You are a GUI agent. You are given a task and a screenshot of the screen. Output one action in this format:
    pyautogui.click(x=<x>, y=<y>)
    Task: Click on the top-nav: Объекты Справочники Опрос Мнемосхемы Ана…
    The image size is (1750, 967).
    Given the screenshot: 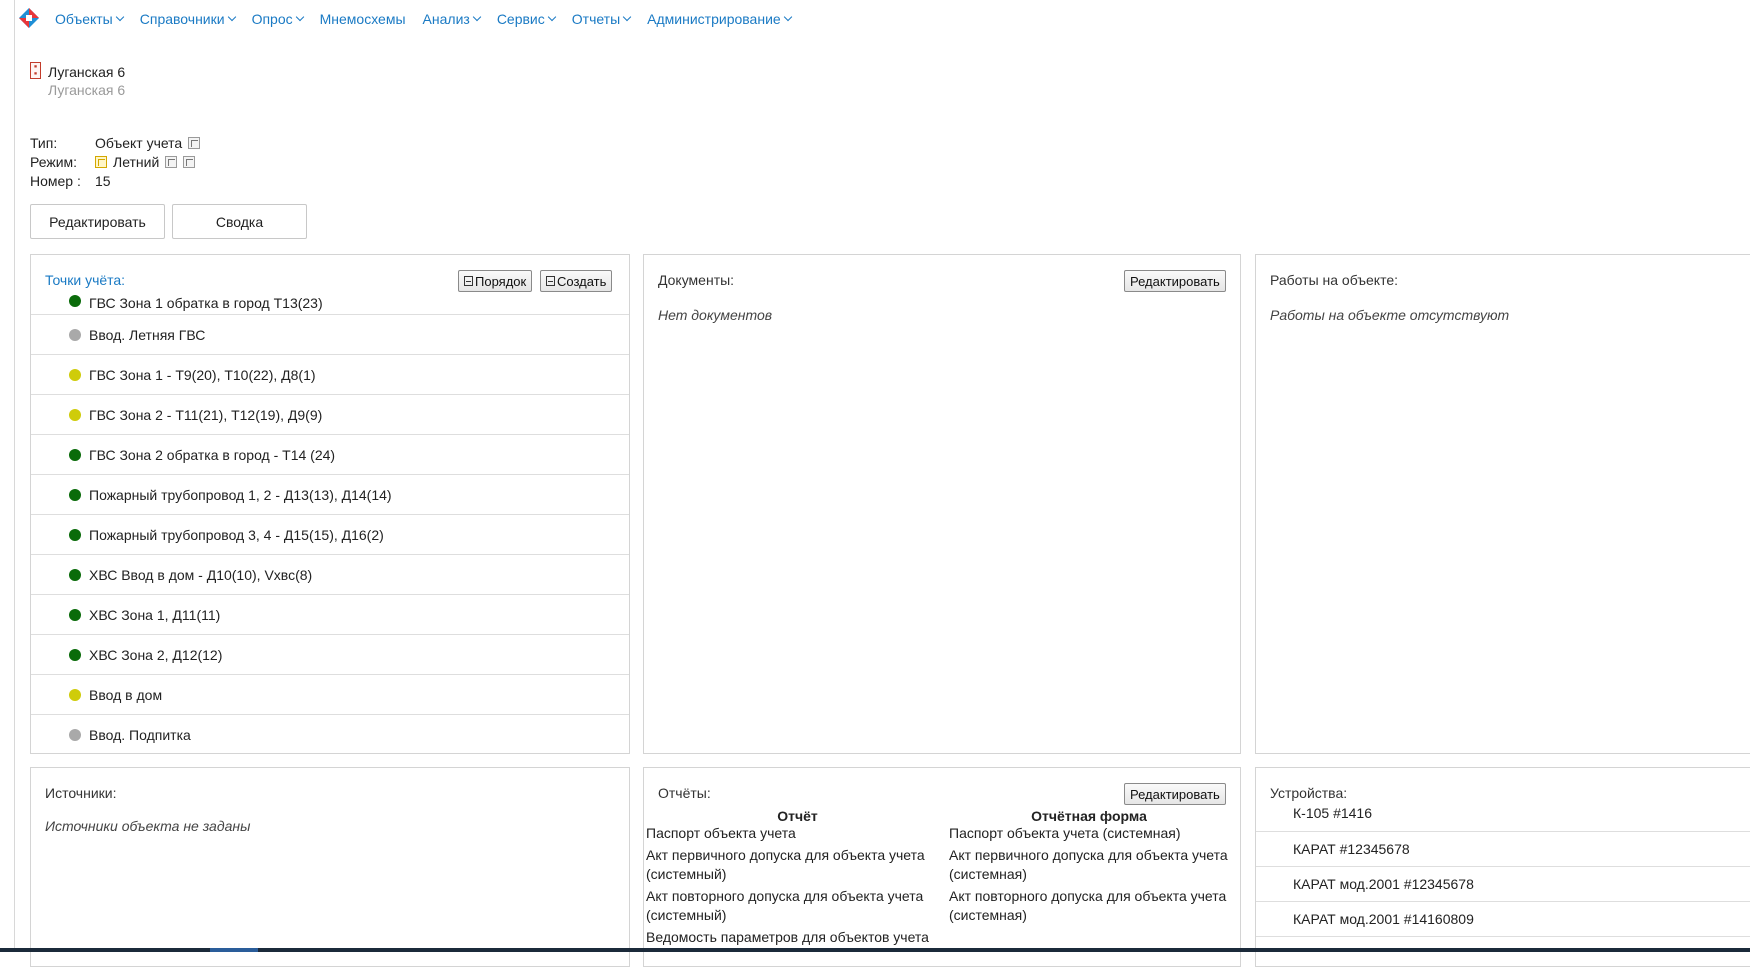 What is the action you would take?
    pyautogui.click(x=875, y=18)
    